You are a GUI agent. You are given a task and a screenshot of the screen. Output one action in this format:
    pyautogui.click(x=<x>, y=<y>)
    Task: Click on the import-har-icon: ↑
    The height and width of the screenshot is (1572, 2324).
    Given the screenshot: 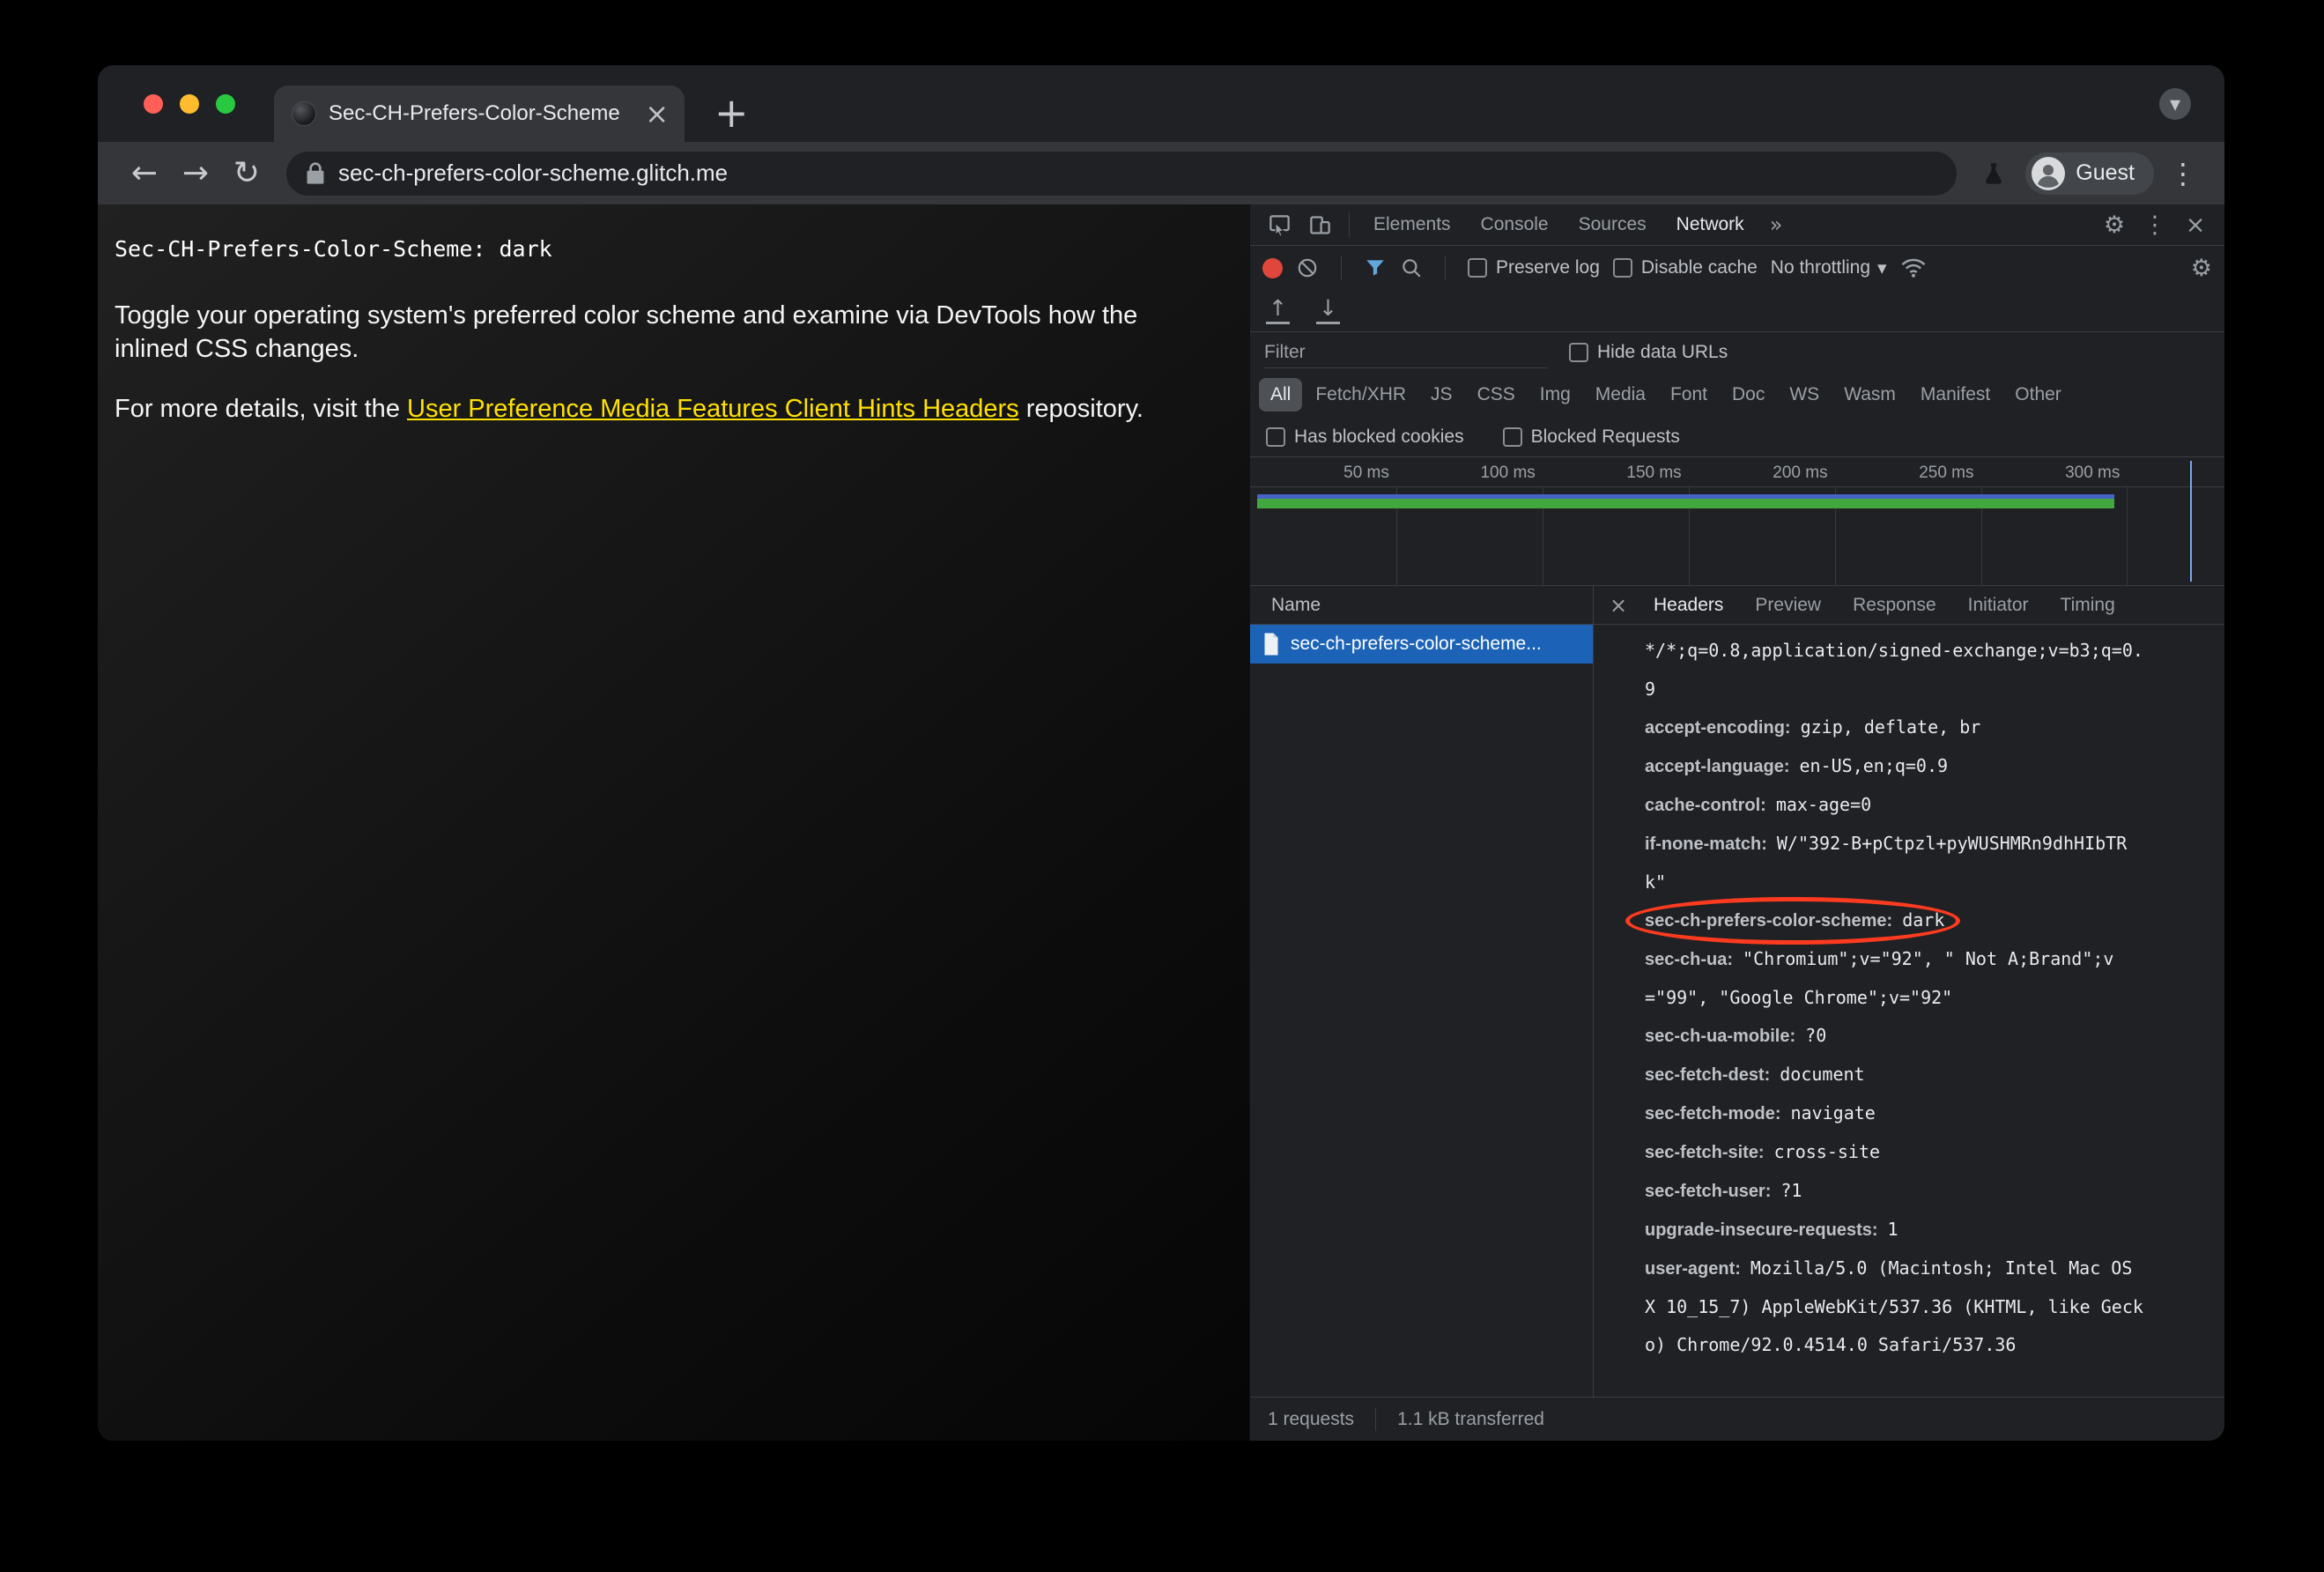 What is the action you would take?
    pyautogui.click(x=1278, y=310)
    